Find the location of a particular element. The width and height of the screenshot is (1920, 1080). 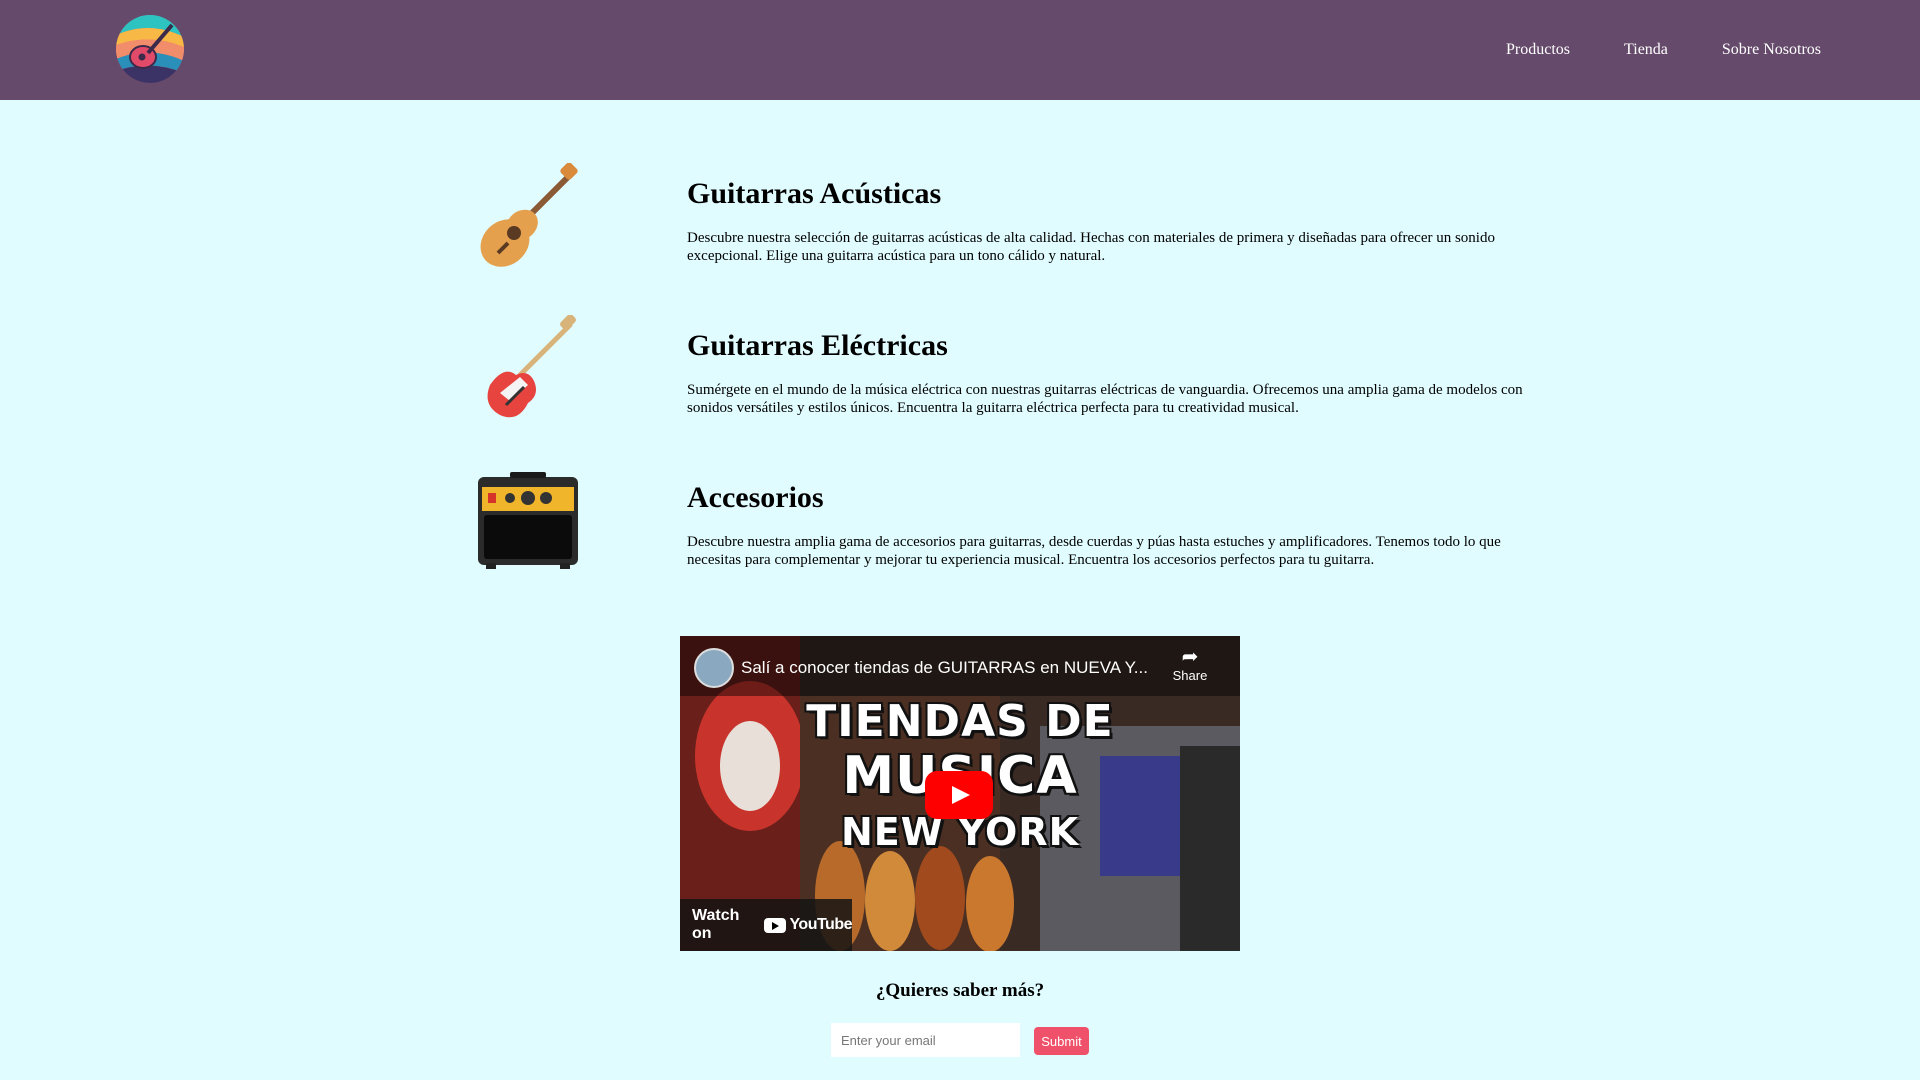

youtube-logo: YouTube is located at coordinates (808, 925).